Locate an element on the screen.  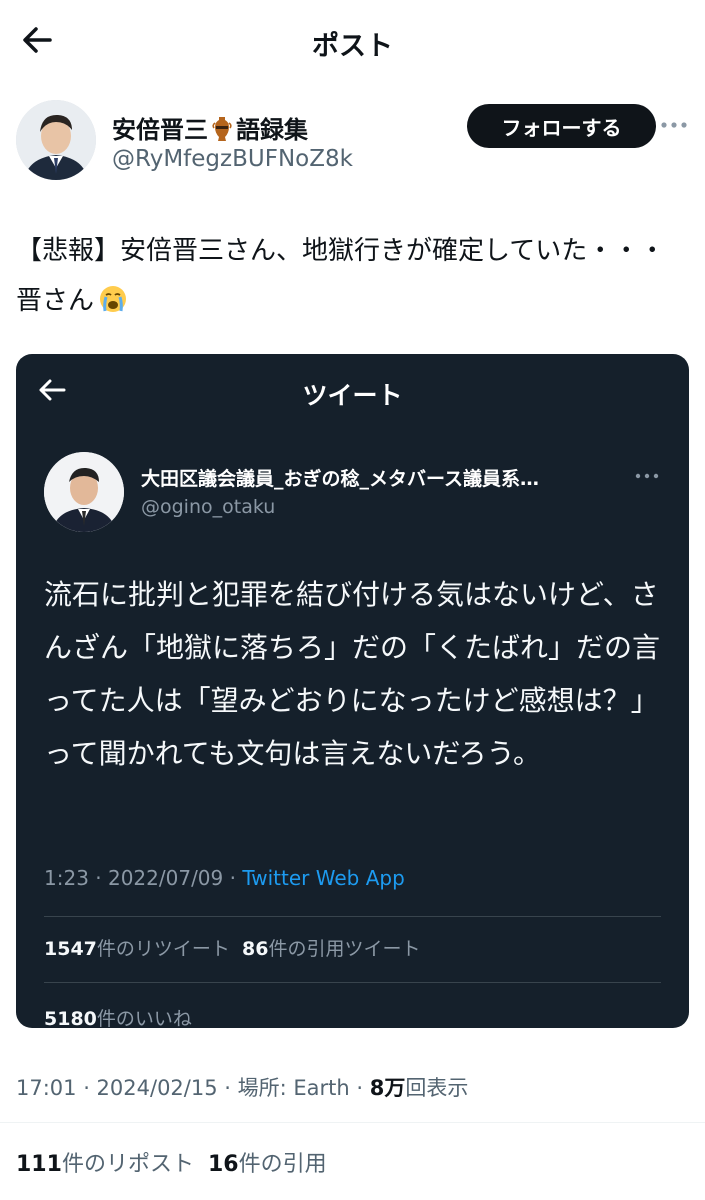
embedded-like-label: 件のいいね is located at coordinates (144, 1018).